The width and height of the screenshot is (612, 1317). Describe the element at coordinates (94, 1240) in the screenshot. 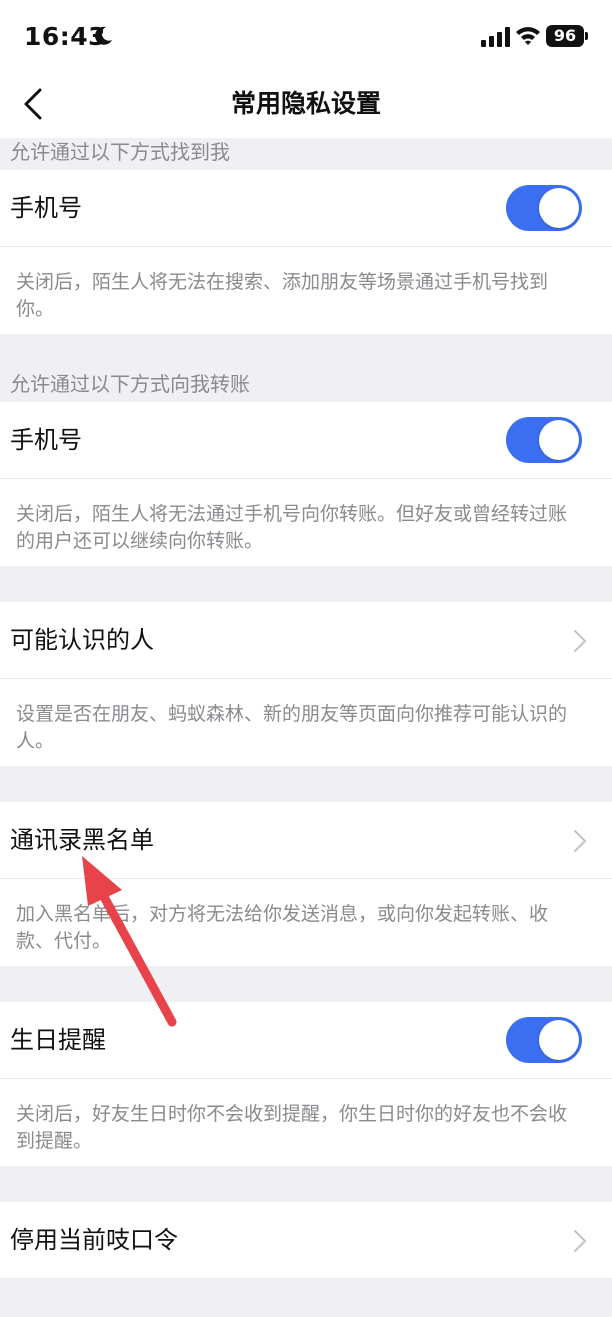

I see `row-label: 停用当前吱口令` at that location.